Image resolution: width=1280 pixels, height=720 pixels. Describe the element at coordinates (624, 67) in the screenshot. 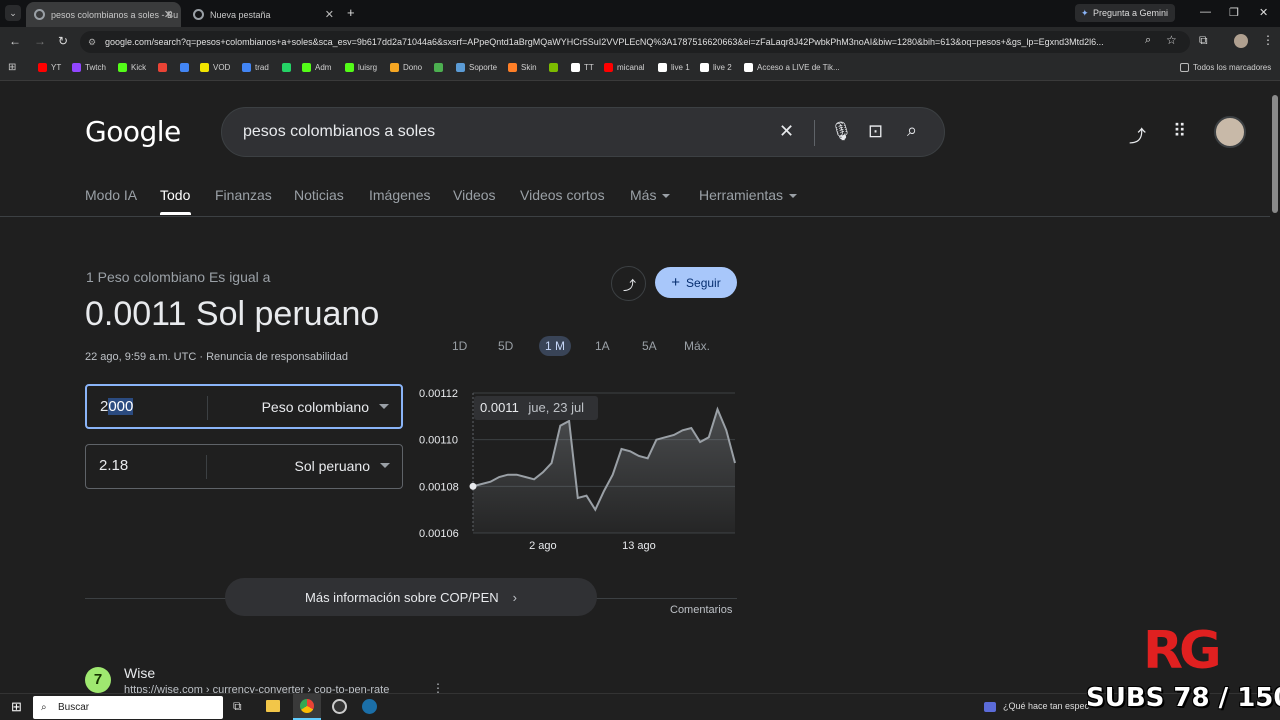

I see `bookmark-item: micanal` at that location.